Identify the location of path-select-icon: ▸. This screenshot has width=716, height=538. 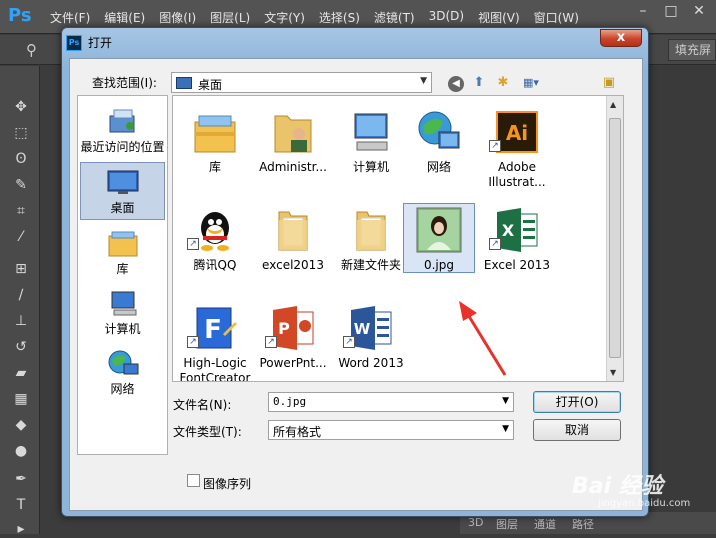
(21, 529).